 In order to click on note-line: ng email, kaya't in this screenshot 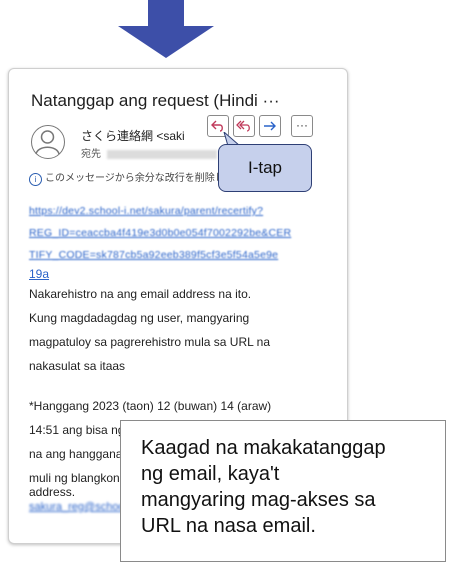, I will do `click(210, 474)`.